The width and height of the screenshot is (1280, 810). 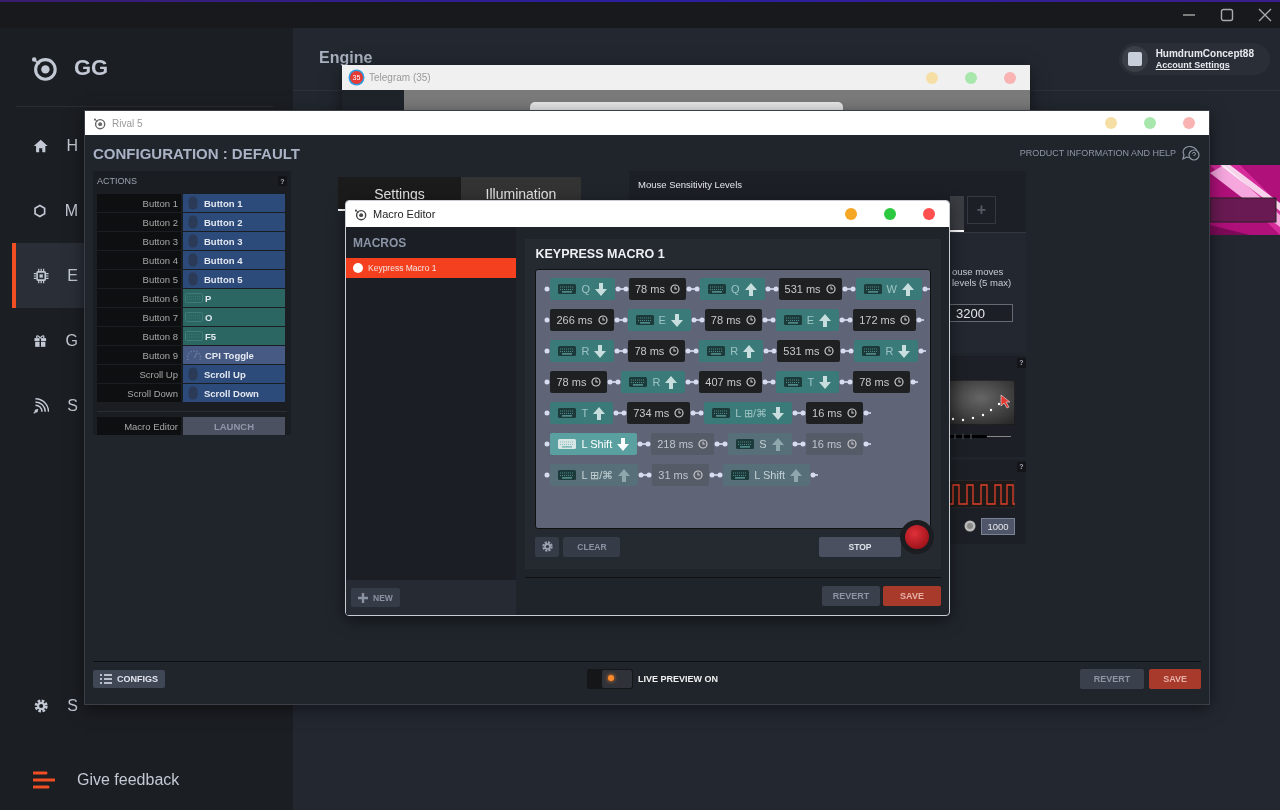 I want to click on nav-item: S, so click(x=48, y=405).